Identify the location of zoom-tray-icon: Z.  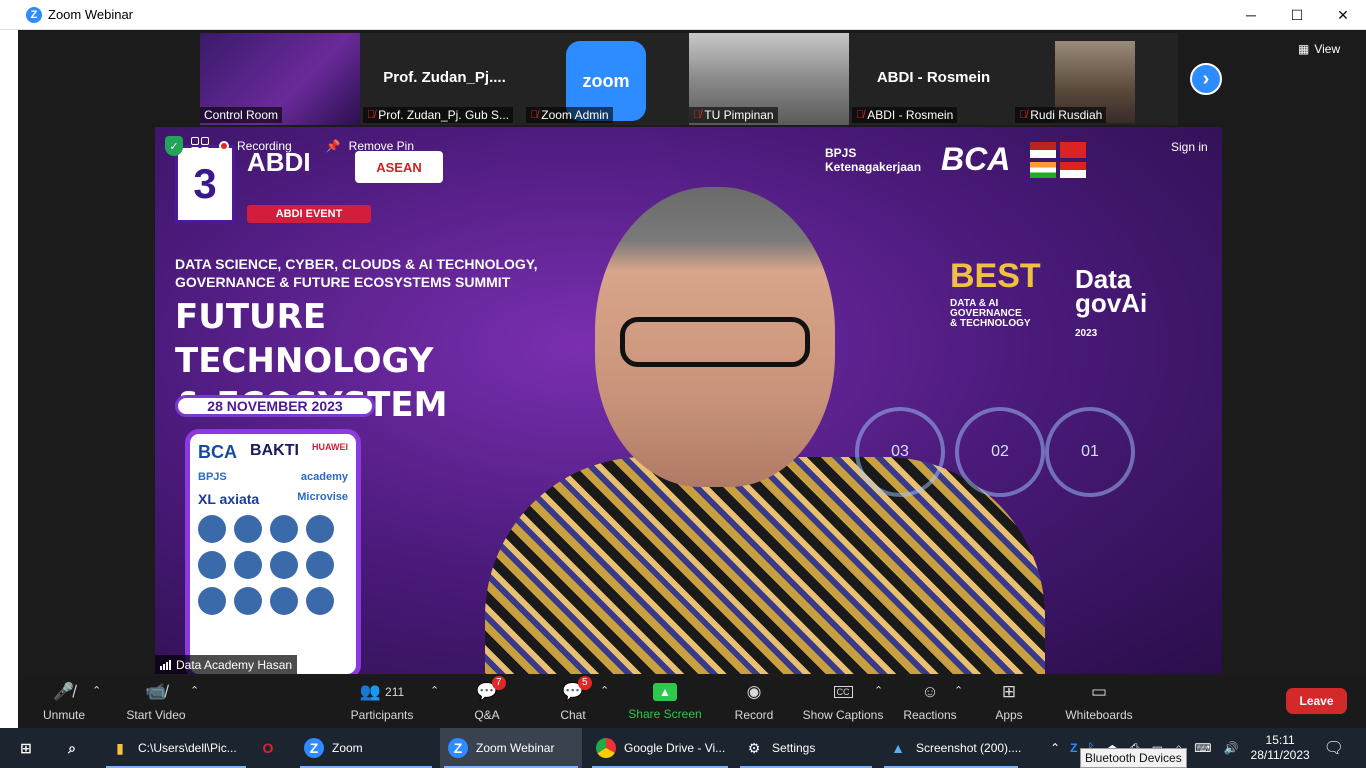
(1073, 748).